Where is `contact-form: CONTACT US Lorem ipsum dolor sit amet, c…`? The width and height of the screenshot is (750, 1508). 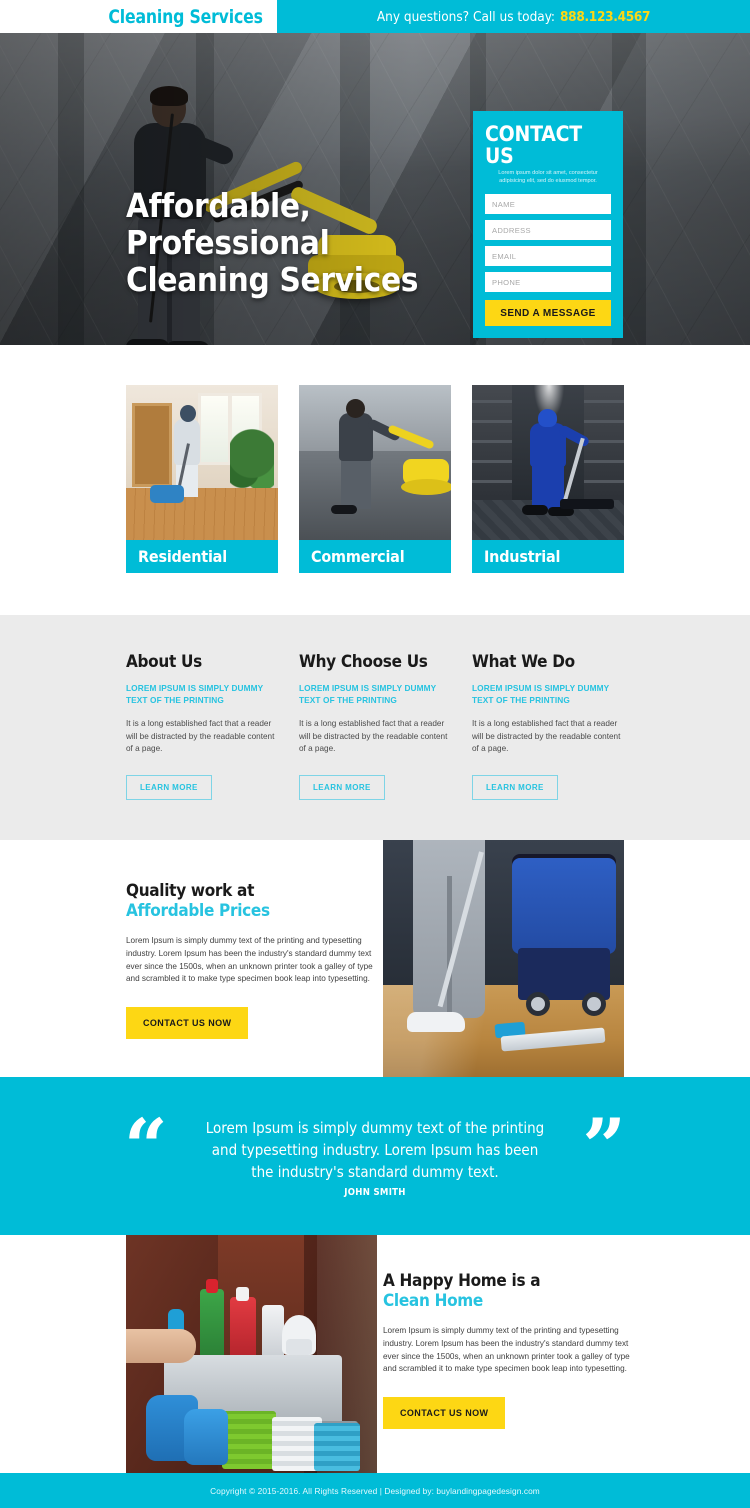
contact-form: CONTACT US Lorem ipsum dolor sit amet, c… is located at coordinates (548, 224).